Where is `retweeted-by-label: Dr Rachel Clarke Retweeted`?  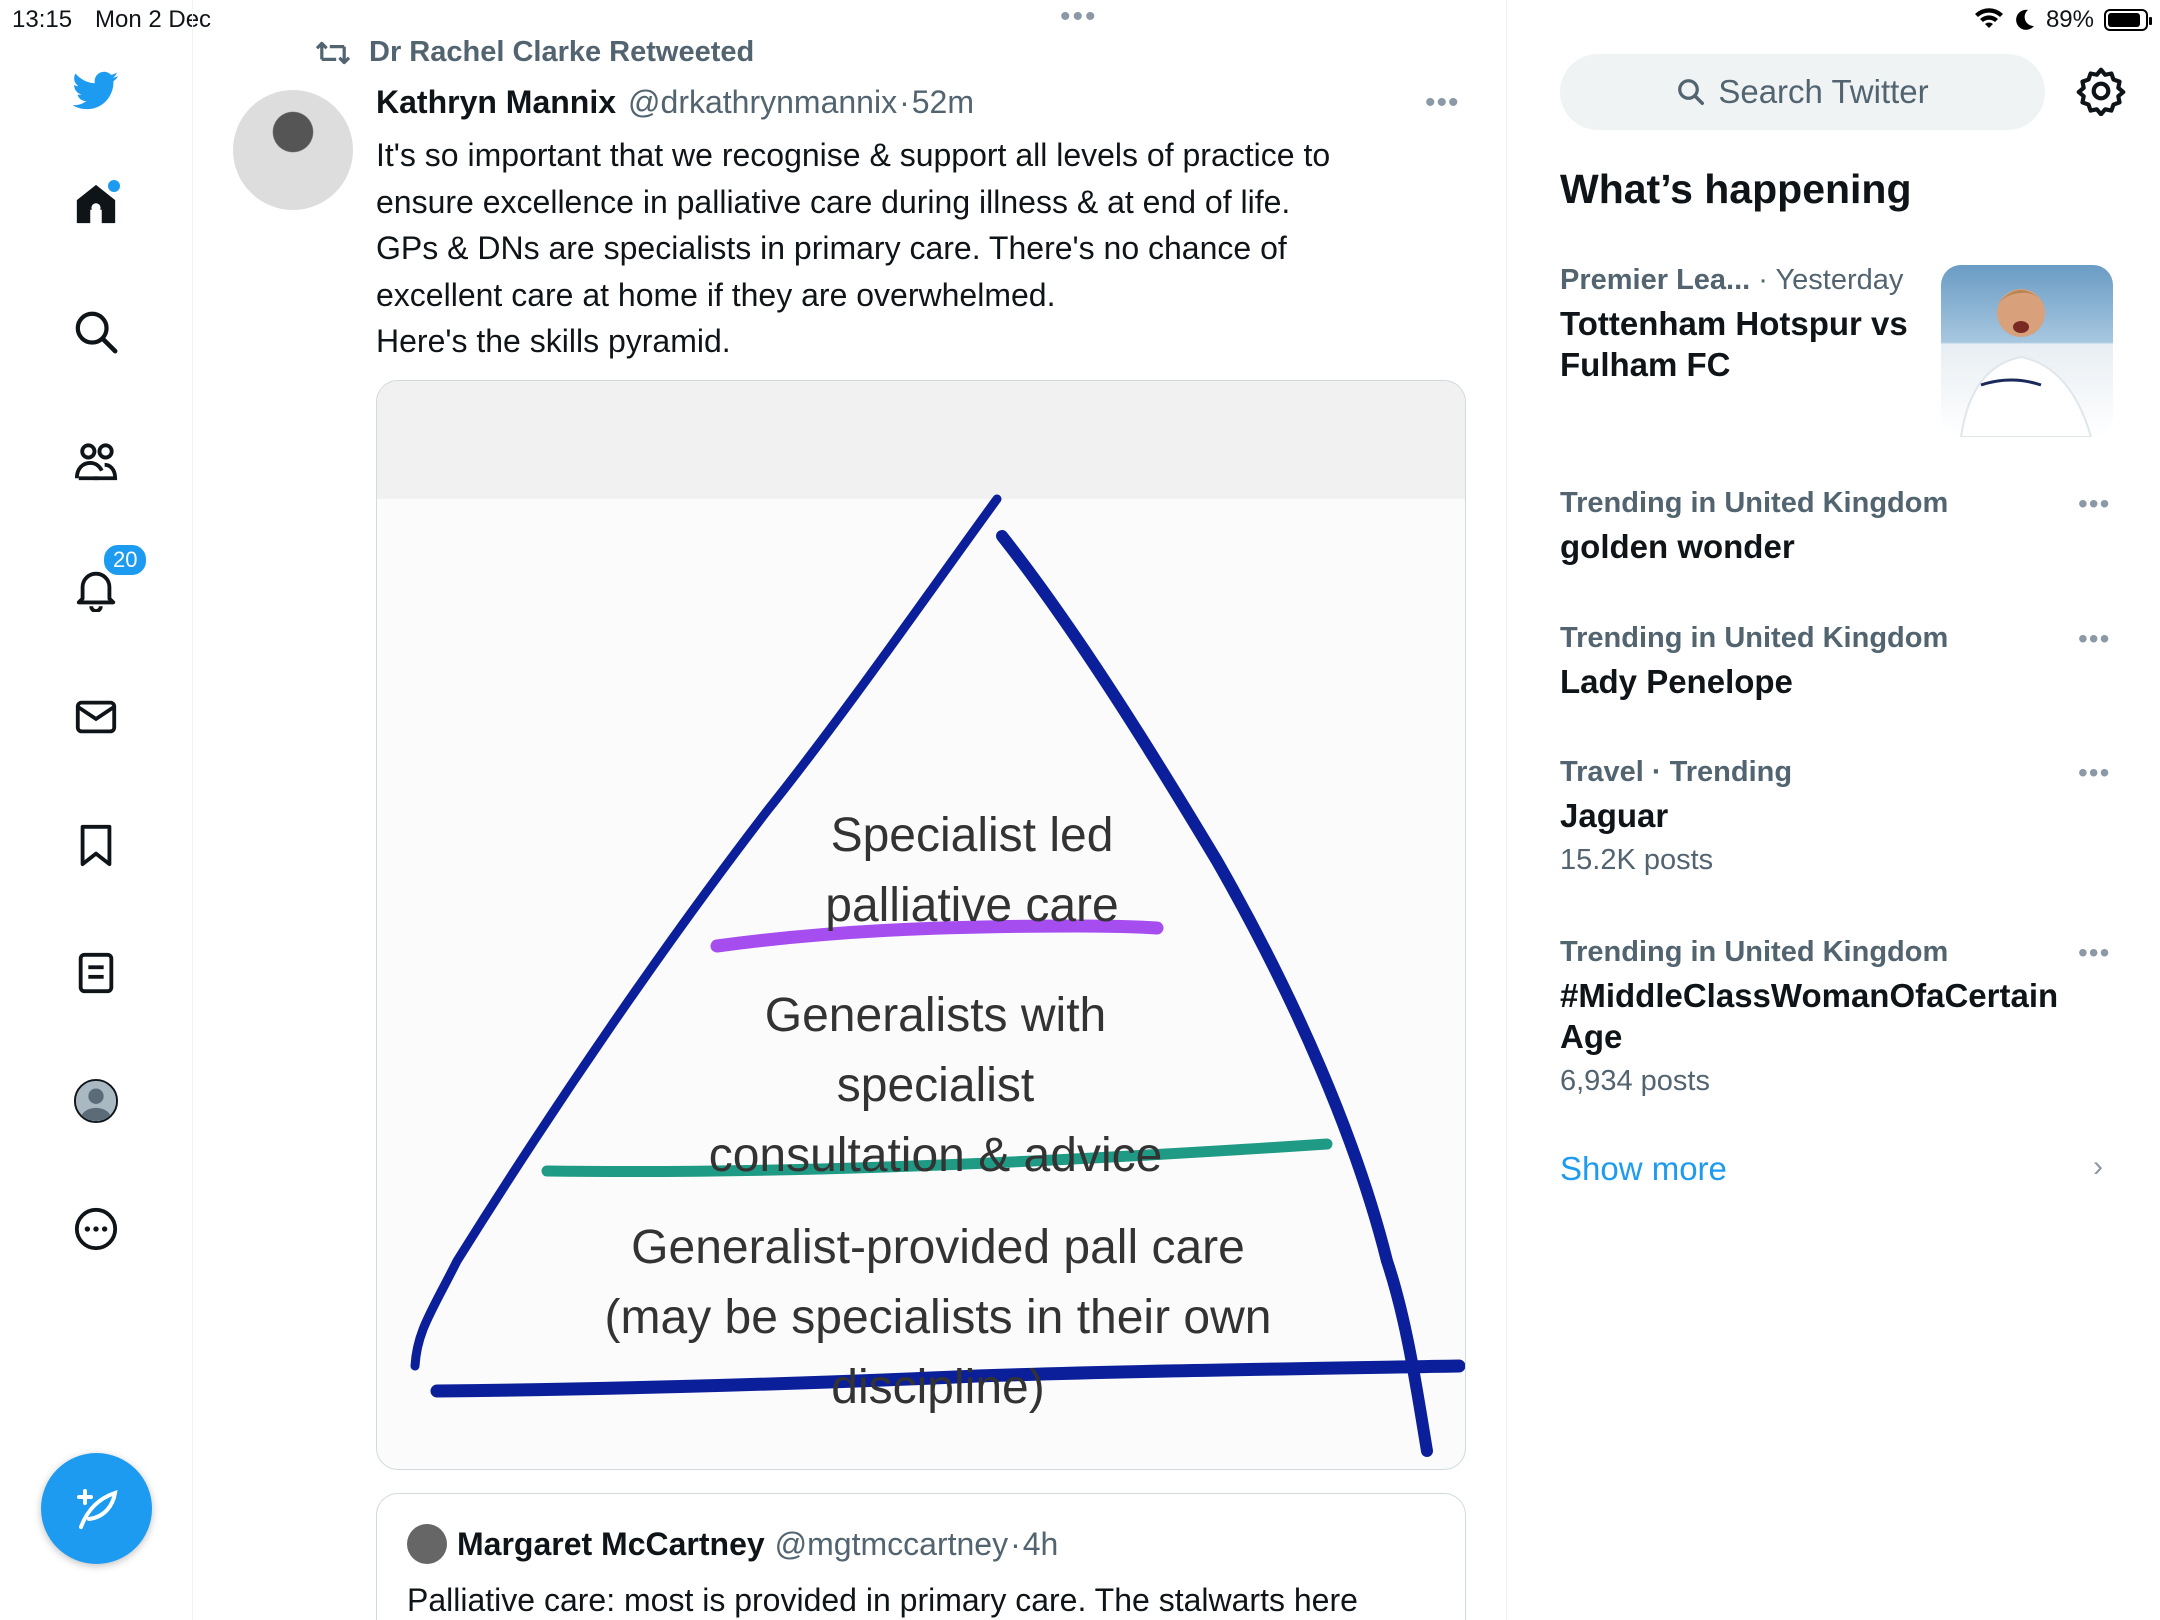
retweeted-by-label: Dr Rachel Clarke Retweeted is located at coordinates (562, 52).